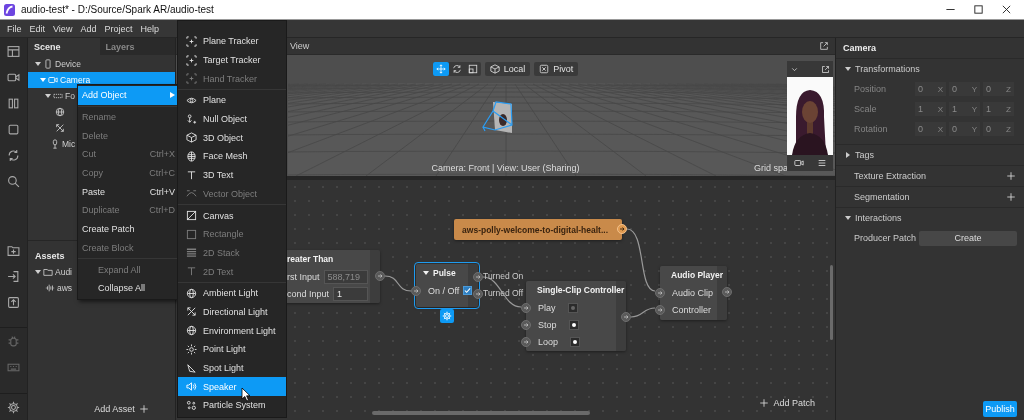 Image resolution: width=1024 pixels, height=420 pixels. What do you see at coordinates (581, 290) in the screenshot?
I see `node-title: Single-Clip Controller` at bounding box center [581, 290].